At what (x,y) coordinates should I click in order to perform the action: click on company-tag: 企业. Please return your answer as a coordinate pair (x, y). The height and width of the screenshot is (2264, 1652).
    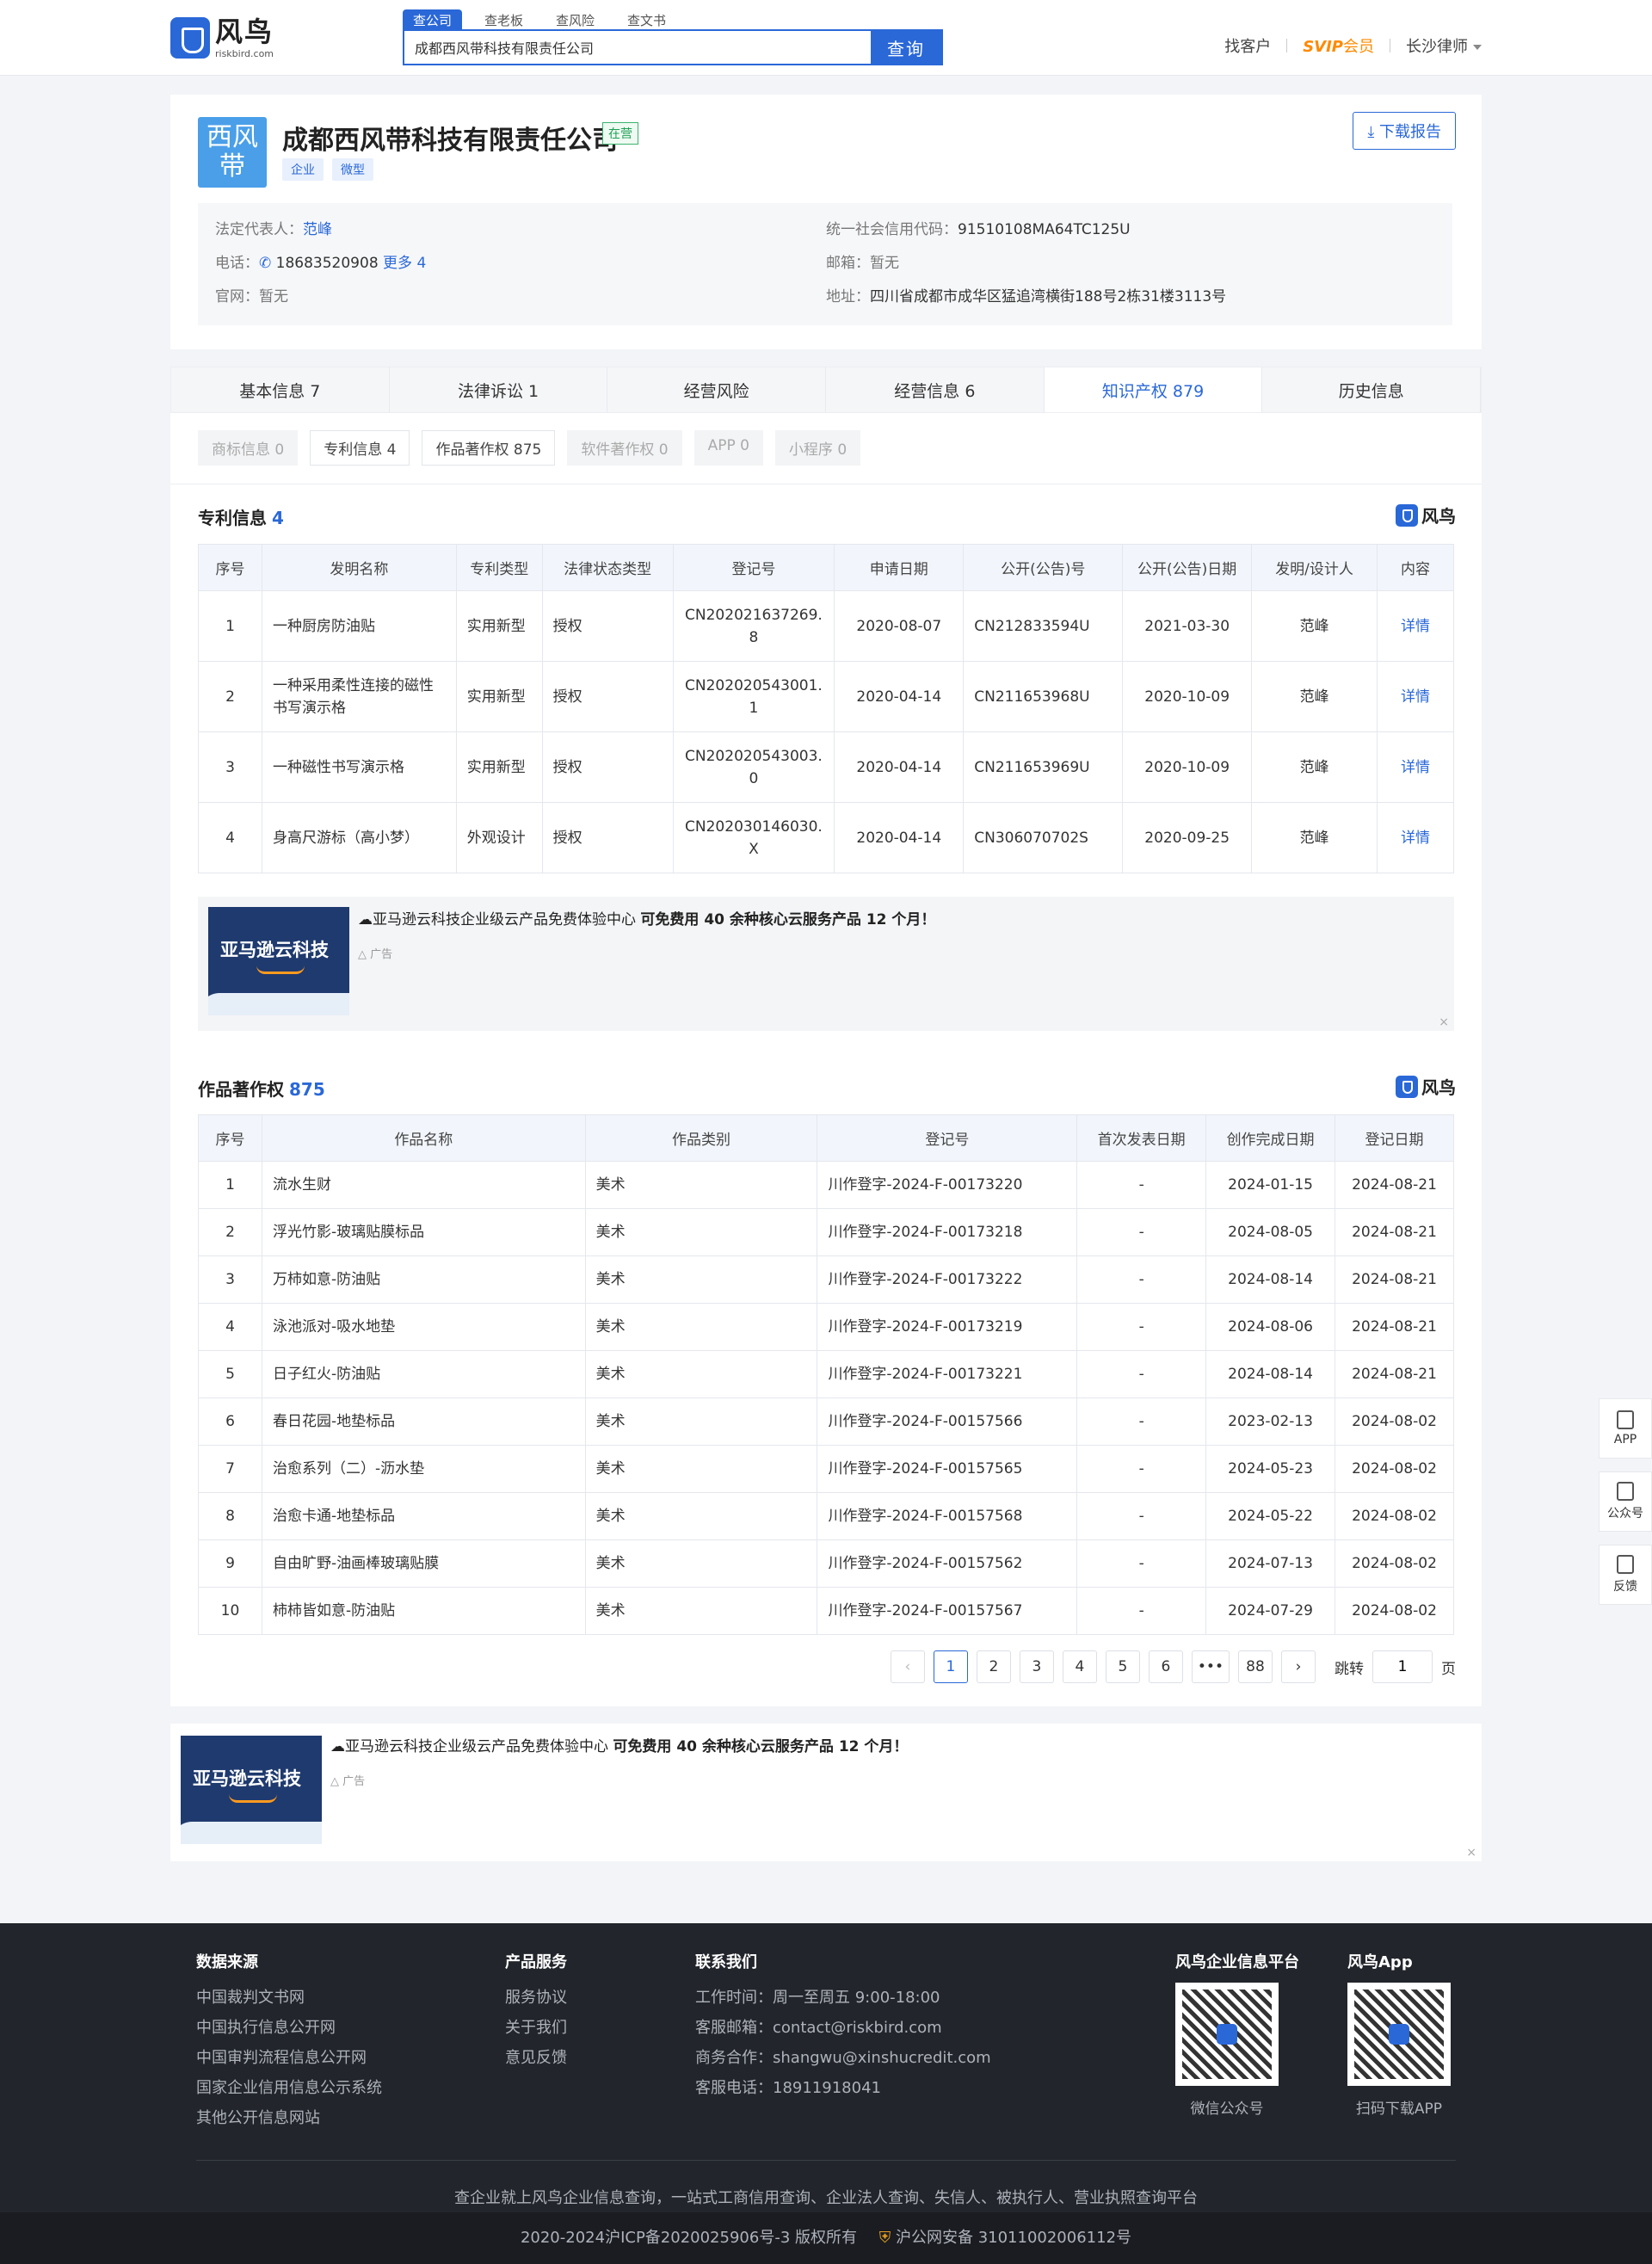
    Looking at the image, I should click on (303, 169).